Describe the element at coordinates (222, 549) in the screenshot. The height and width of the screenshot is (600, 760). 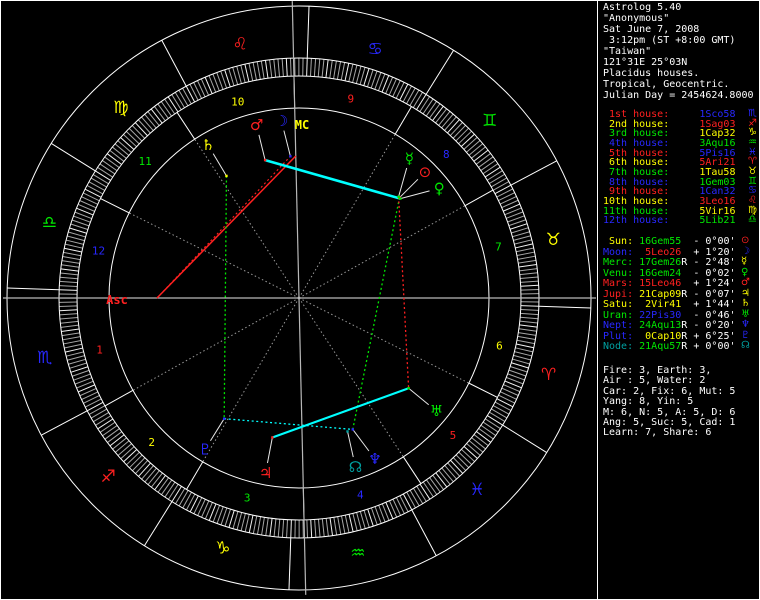
I see `zodiac-sign-glyph: ♑` at that location.